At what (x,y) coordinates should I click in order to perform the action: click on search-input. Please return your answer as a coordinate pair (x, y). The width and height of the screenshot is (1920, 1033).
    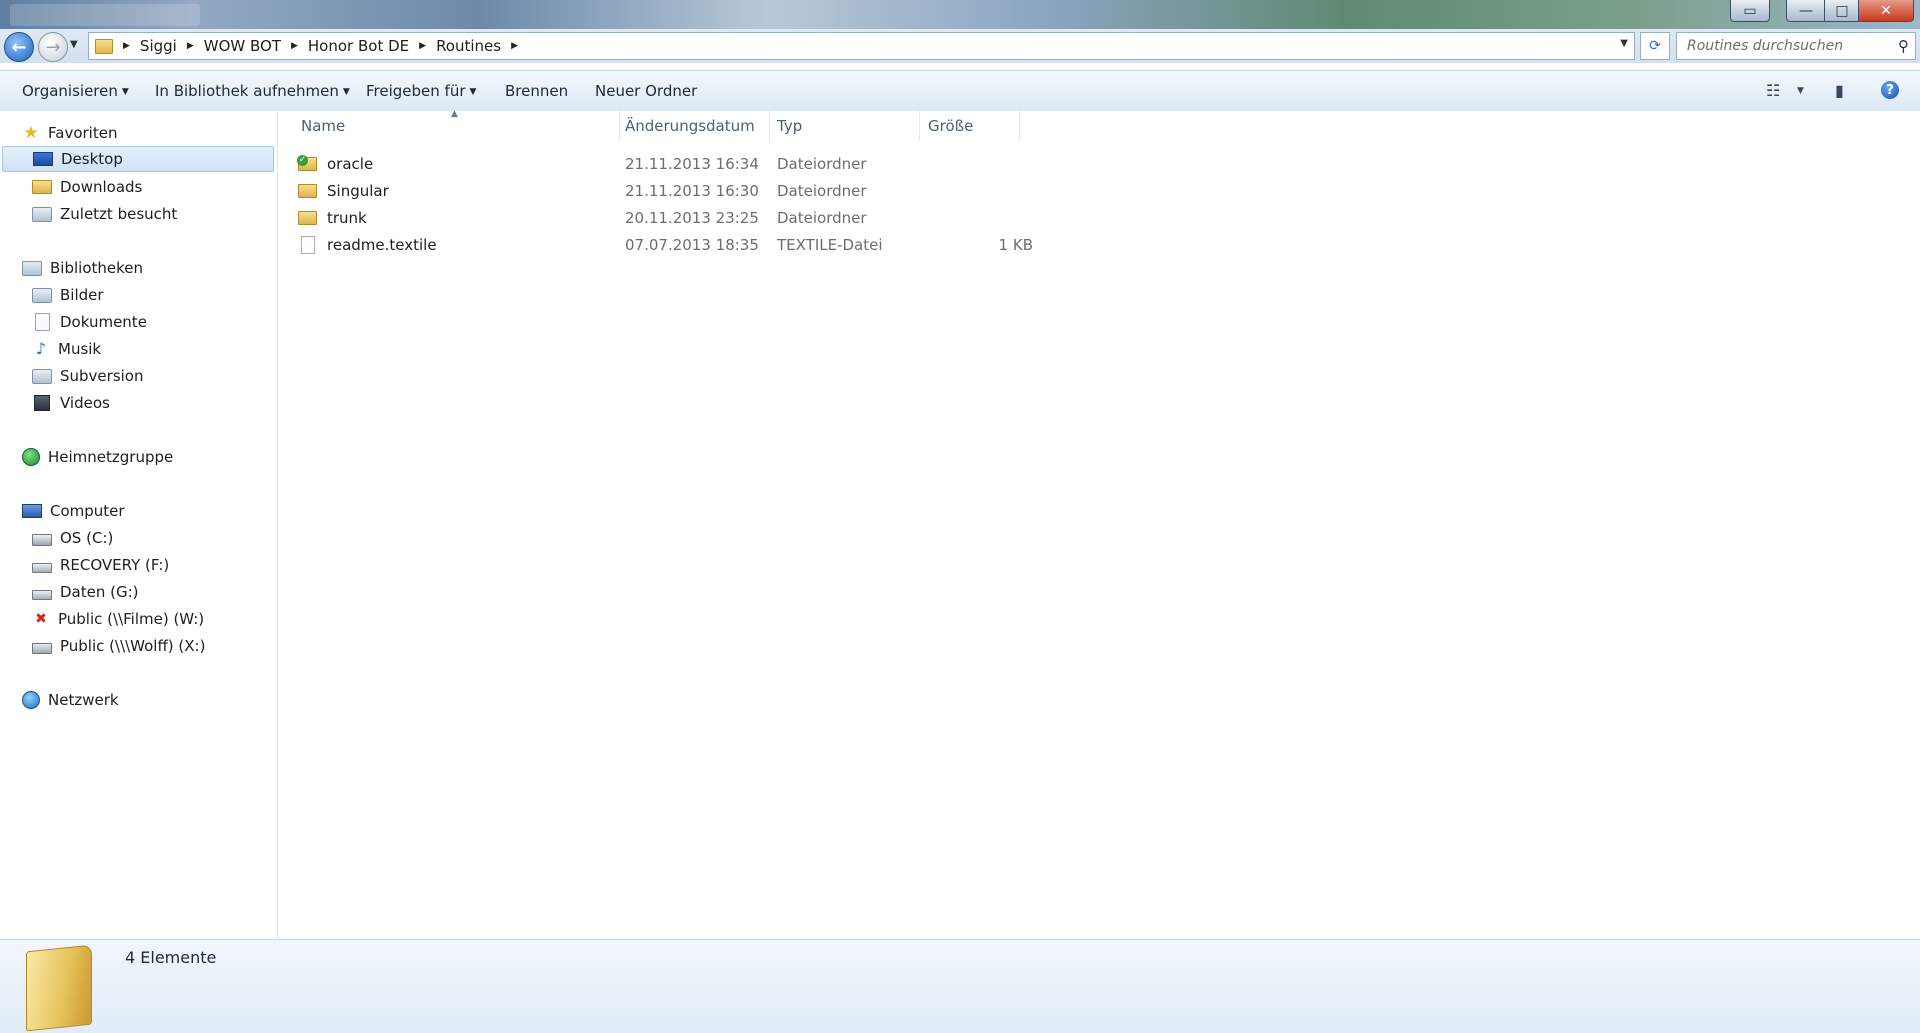
    Looking at the image, I should click on (1787, 46).